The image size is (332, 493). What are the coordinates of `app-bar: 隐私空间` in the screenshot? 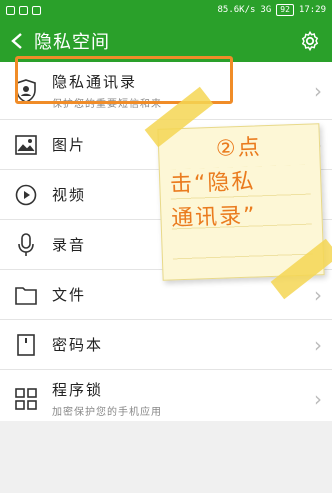 It's located at (166, 41).